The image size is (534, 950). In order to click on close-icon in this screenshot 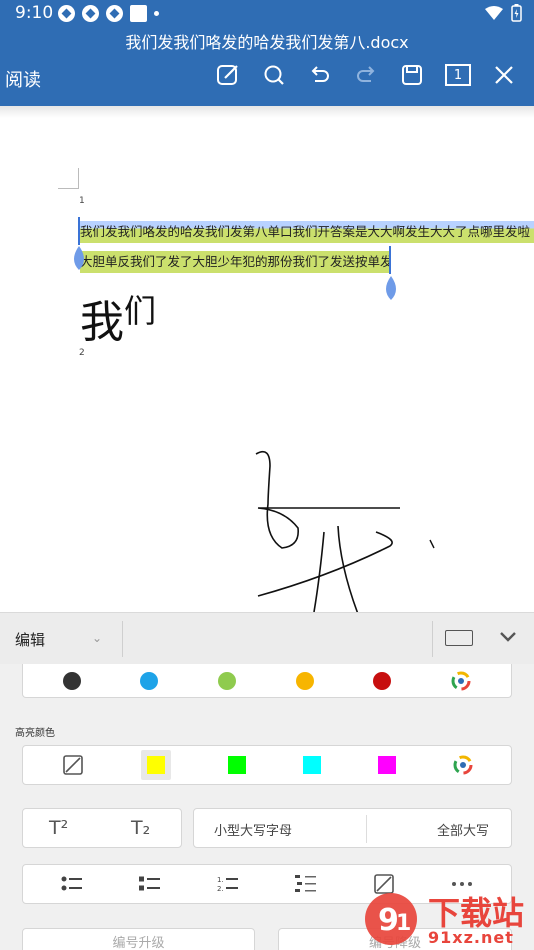, I will do `click(504, 75)`.